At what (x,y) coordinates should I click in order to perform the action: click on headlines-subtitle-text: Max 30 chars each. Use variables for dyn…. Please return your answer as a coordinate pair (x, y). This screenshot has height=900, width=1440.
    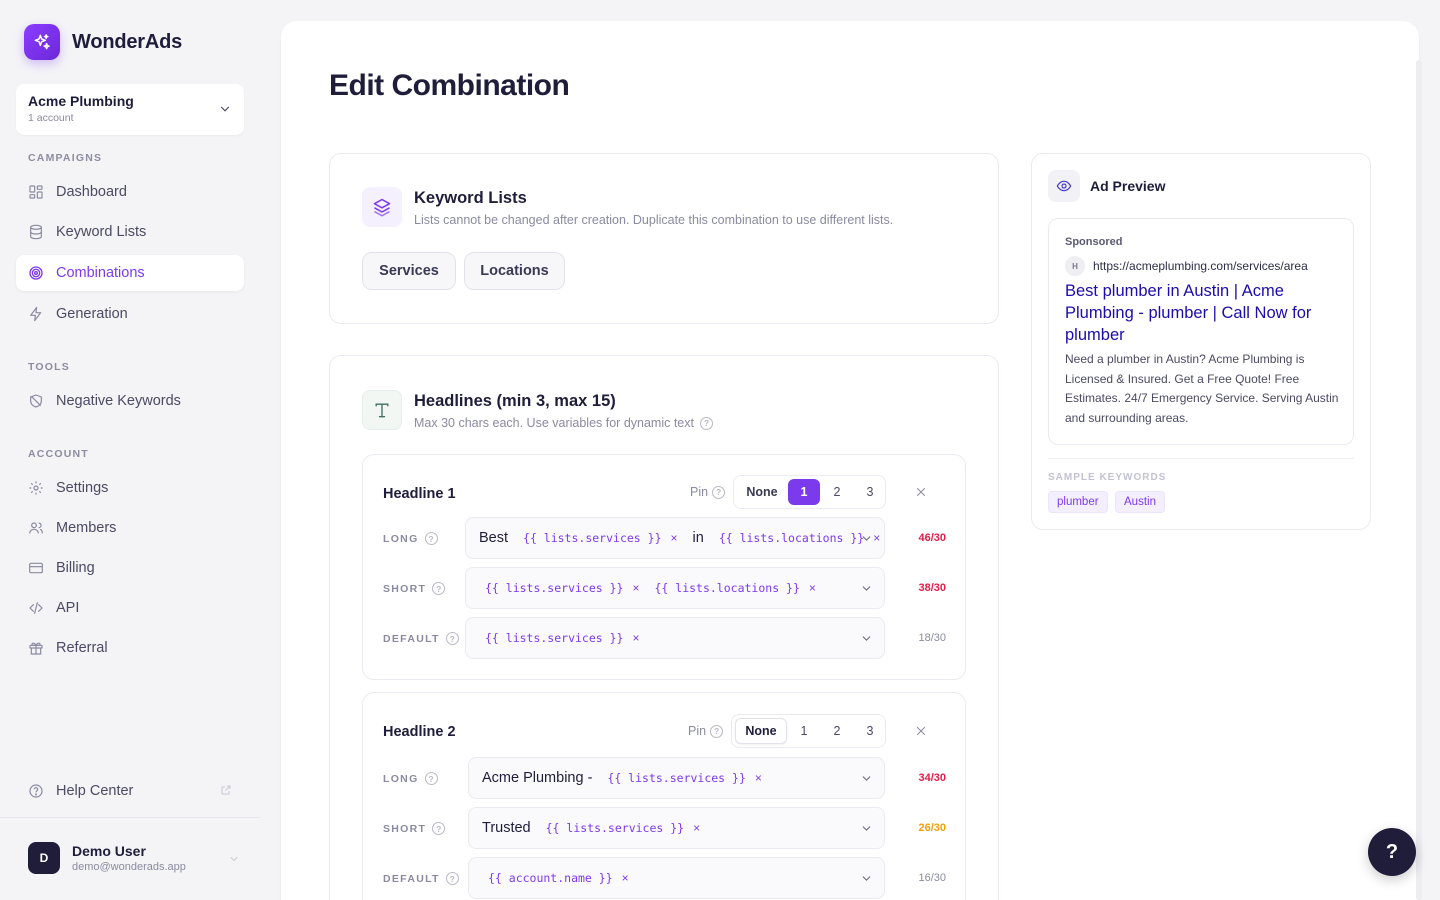
    Looking at the image, I should click on (554, 423).